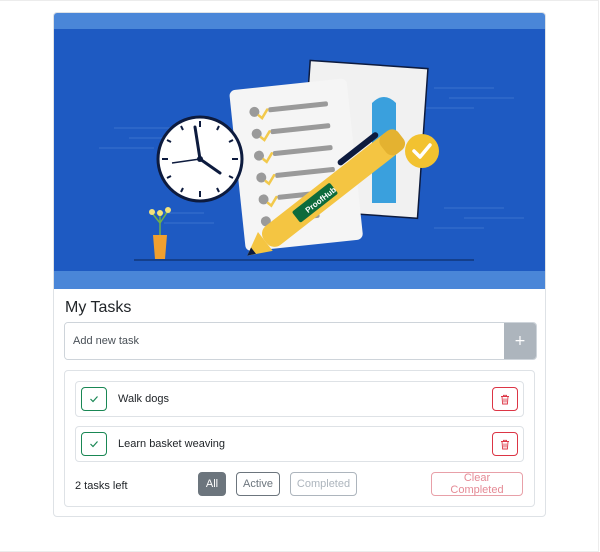 The width and height of the screenshot is (600, 552). I want to click on clock-icon, so click(200, 159).